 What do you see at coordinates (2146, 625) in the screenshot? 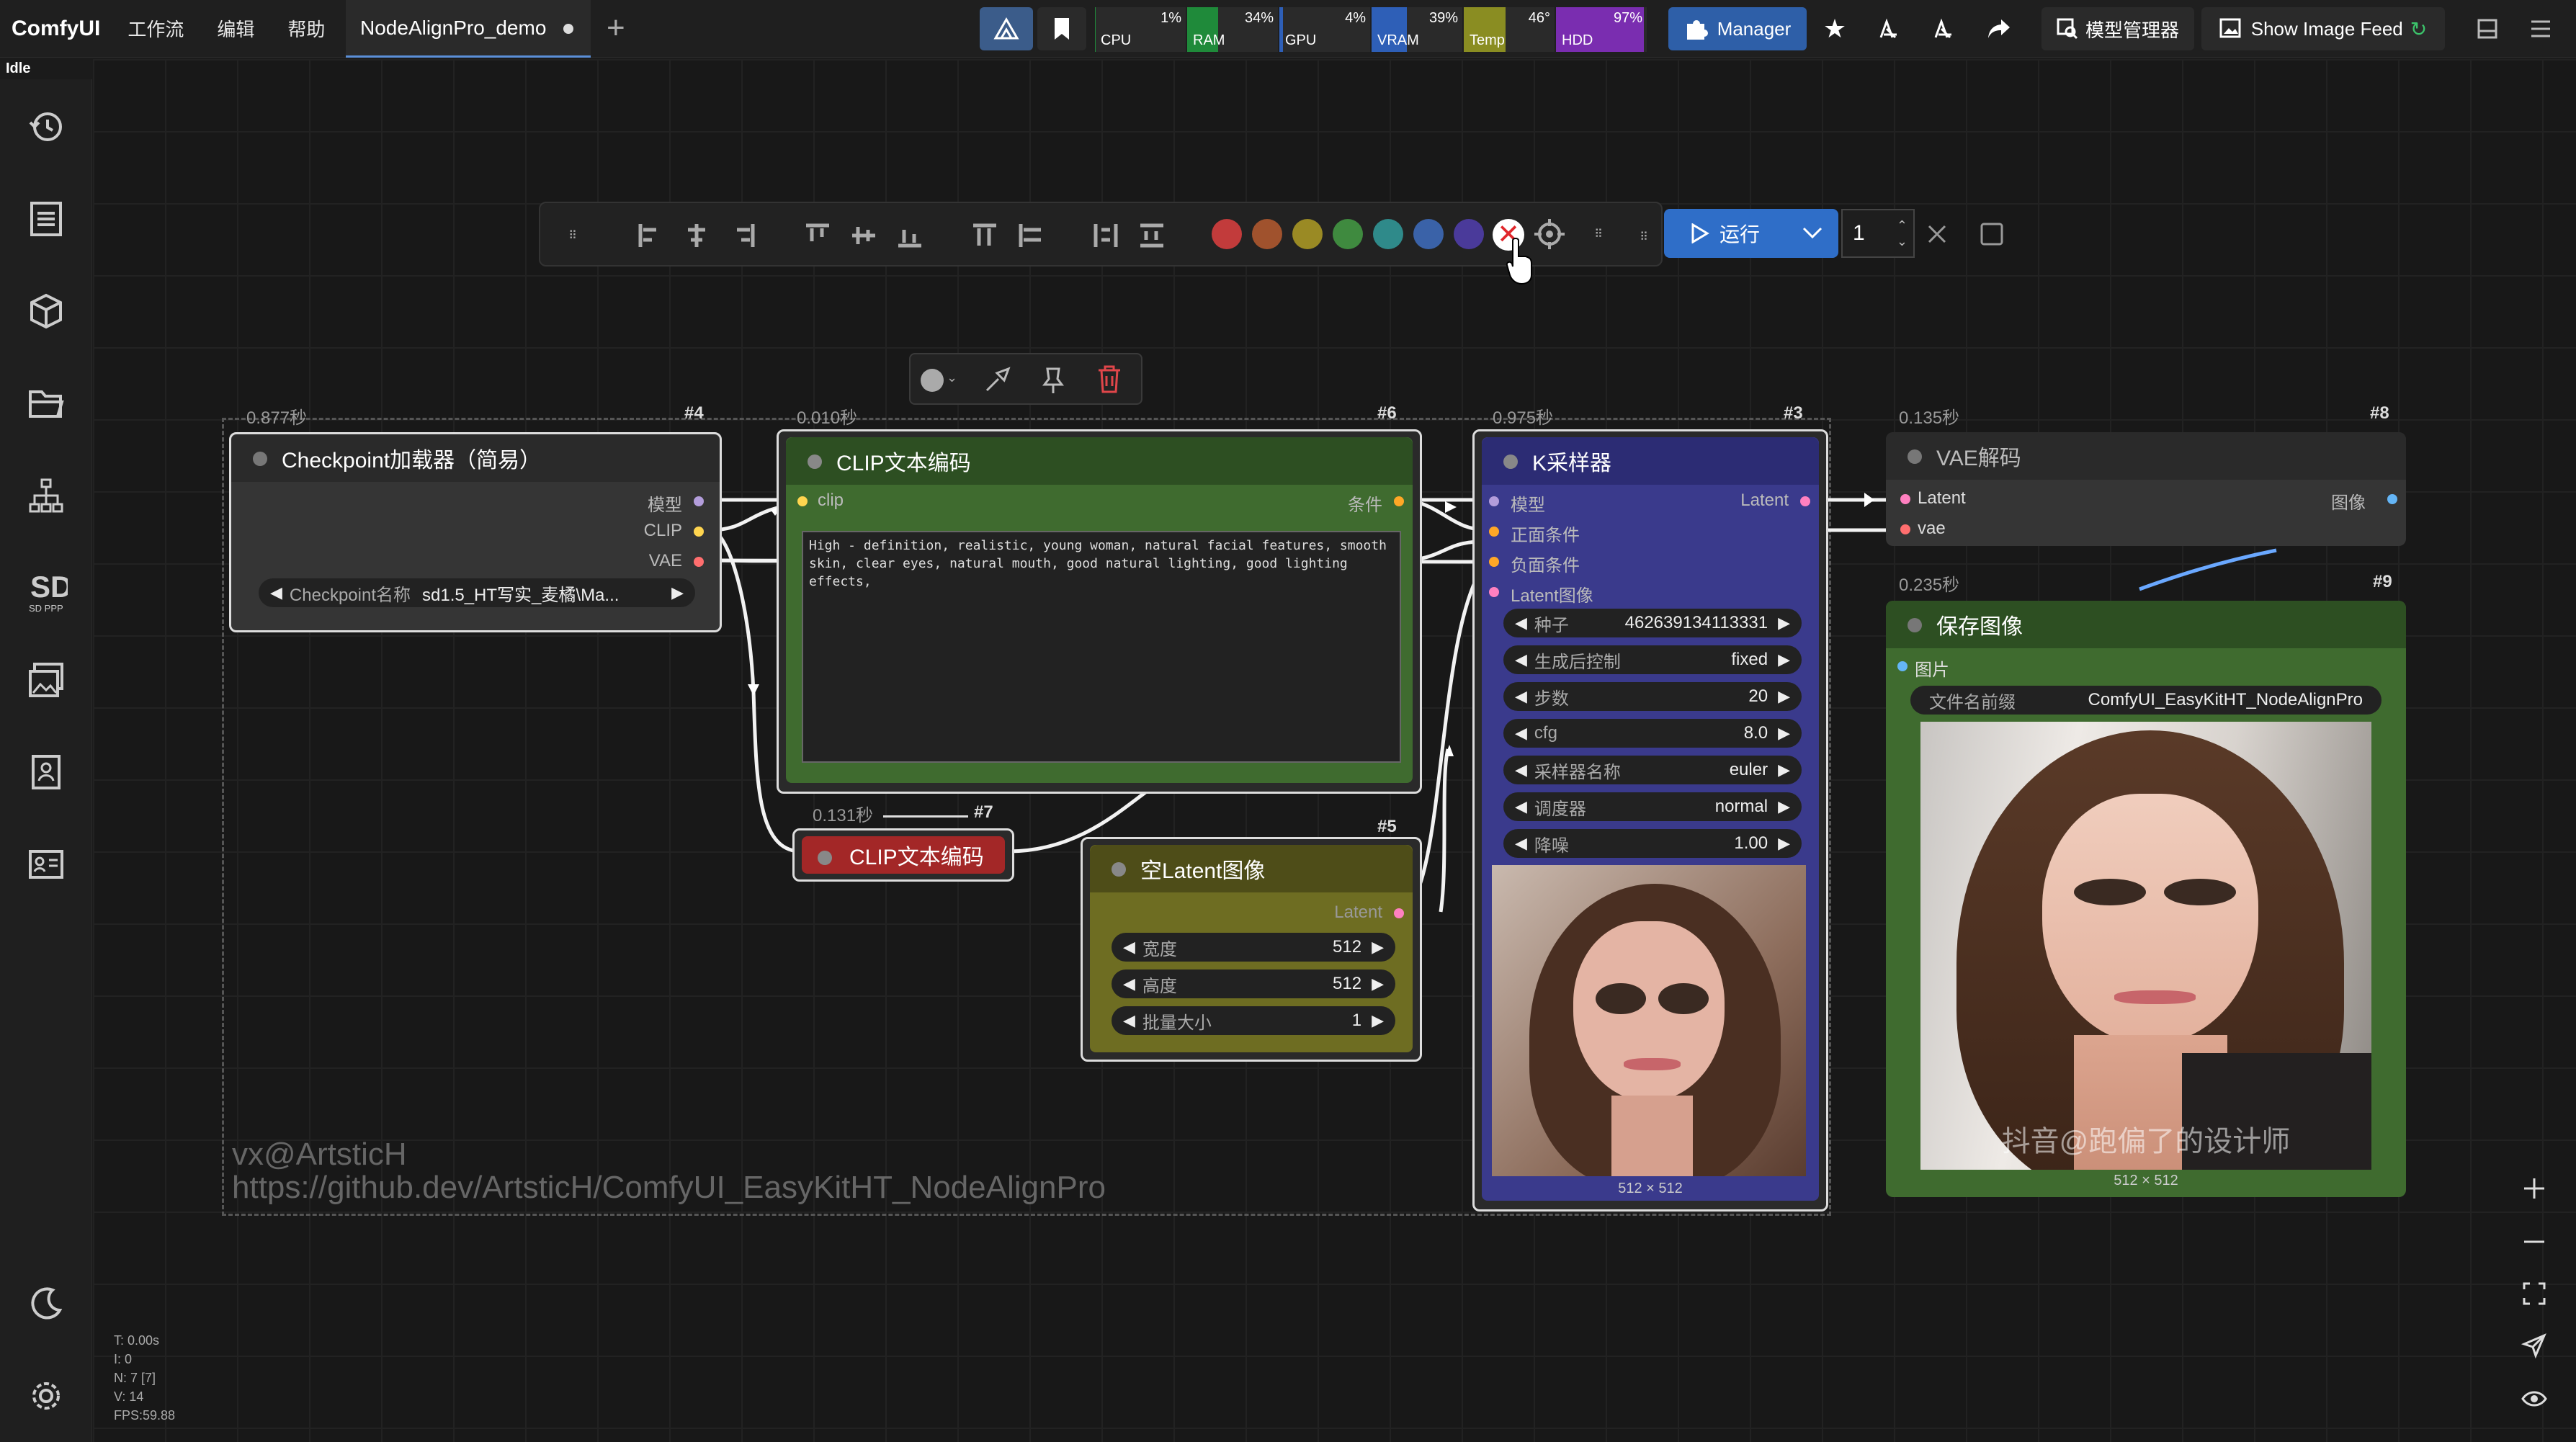
I see `node-title-bar: 保存图像` at bounding box center [2146, 625].